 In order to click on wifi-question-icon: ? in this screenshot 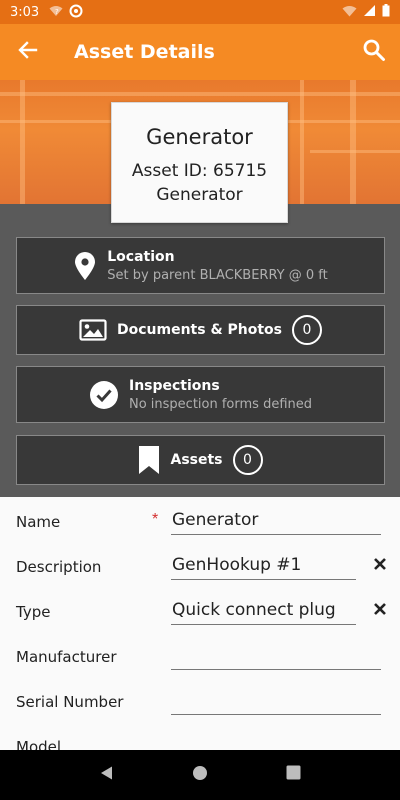, I will do `click(56, 12)`.